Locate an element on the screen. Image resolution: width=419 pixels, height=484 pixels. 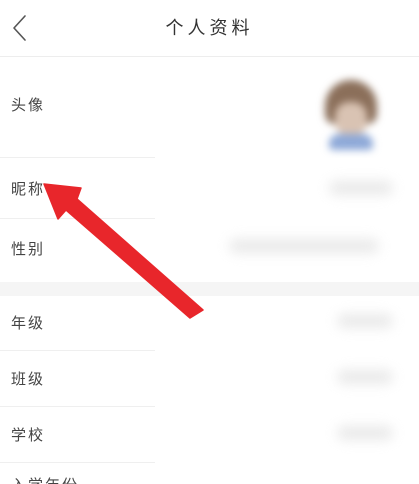
gender-value-blurred is located at coordinates (304, 246).